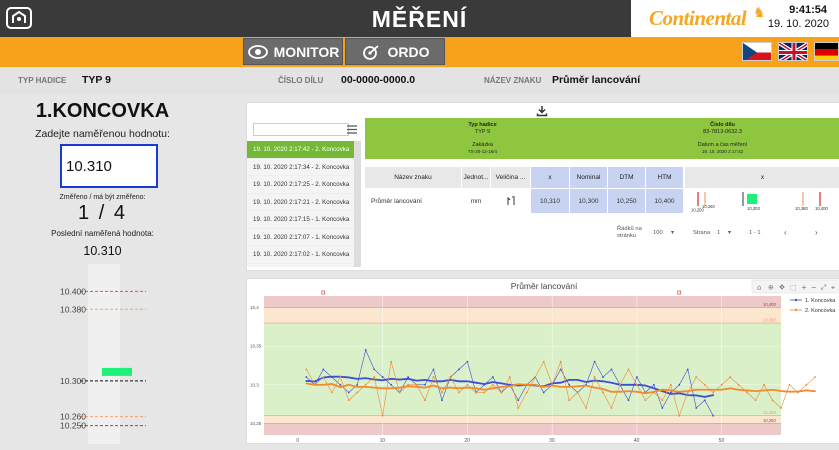  I want to click on monitor-button: MONITOR, so click(293, 51).